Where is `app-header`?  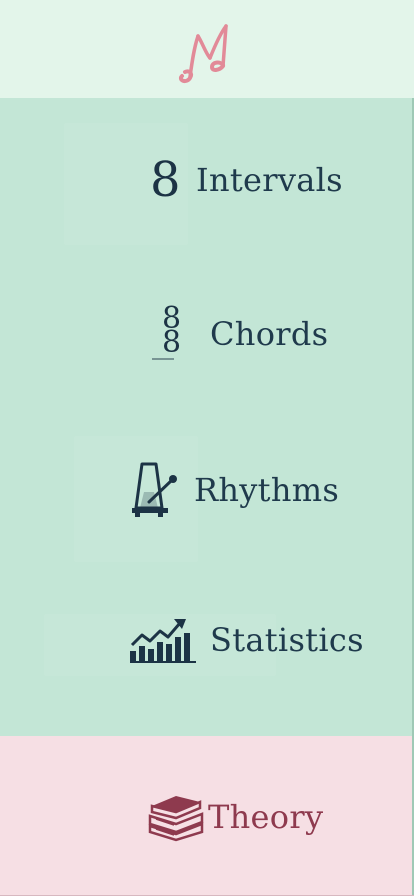
app-header is located at coordinates (207, 49).